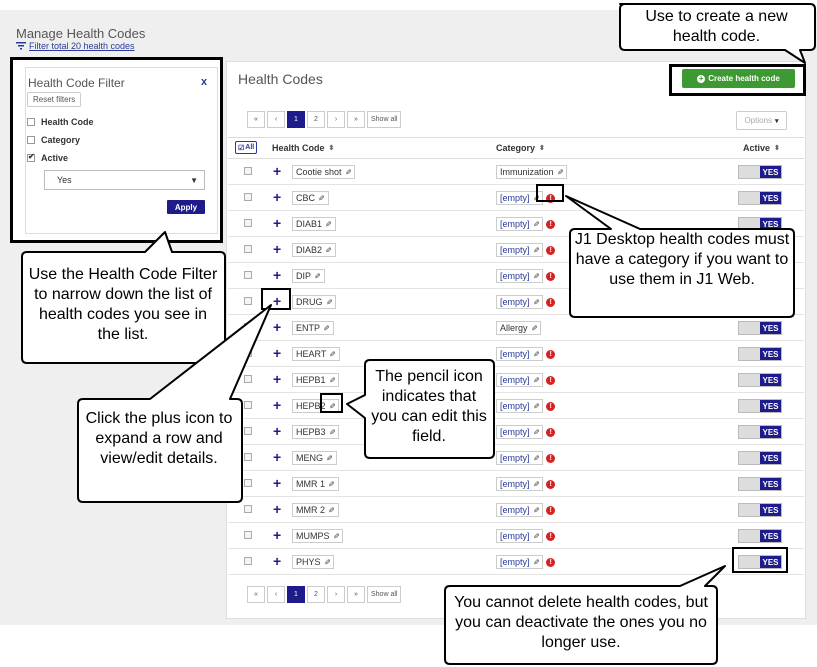  Describe the element at coordinates (324, 172) in the screenshot. I see `health-code-field: Cootie shot ✎` at that location.